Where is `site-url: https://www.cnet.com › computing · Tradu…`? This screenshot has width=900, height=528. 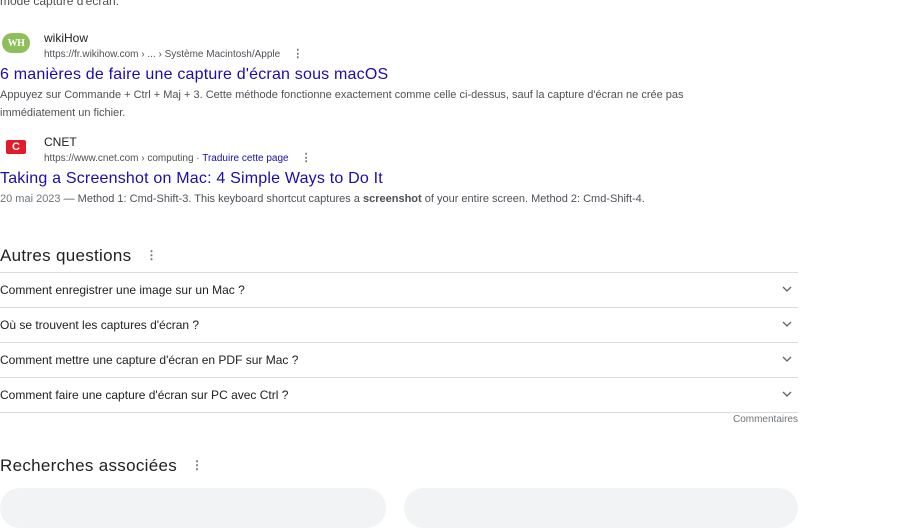 site-url: https://www.cnet.com › computing · Tradu… is located at coordinates (178, 157).